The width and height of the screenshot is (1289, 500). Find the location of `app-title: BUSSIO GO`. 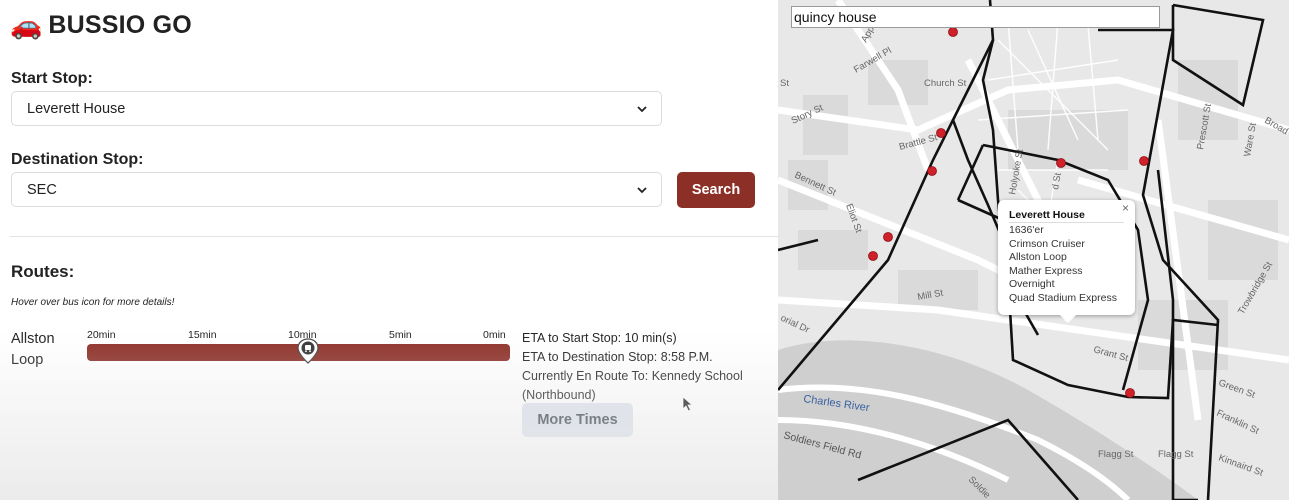

app-title: BUSSIO GO is located at coordinates (120, 24).